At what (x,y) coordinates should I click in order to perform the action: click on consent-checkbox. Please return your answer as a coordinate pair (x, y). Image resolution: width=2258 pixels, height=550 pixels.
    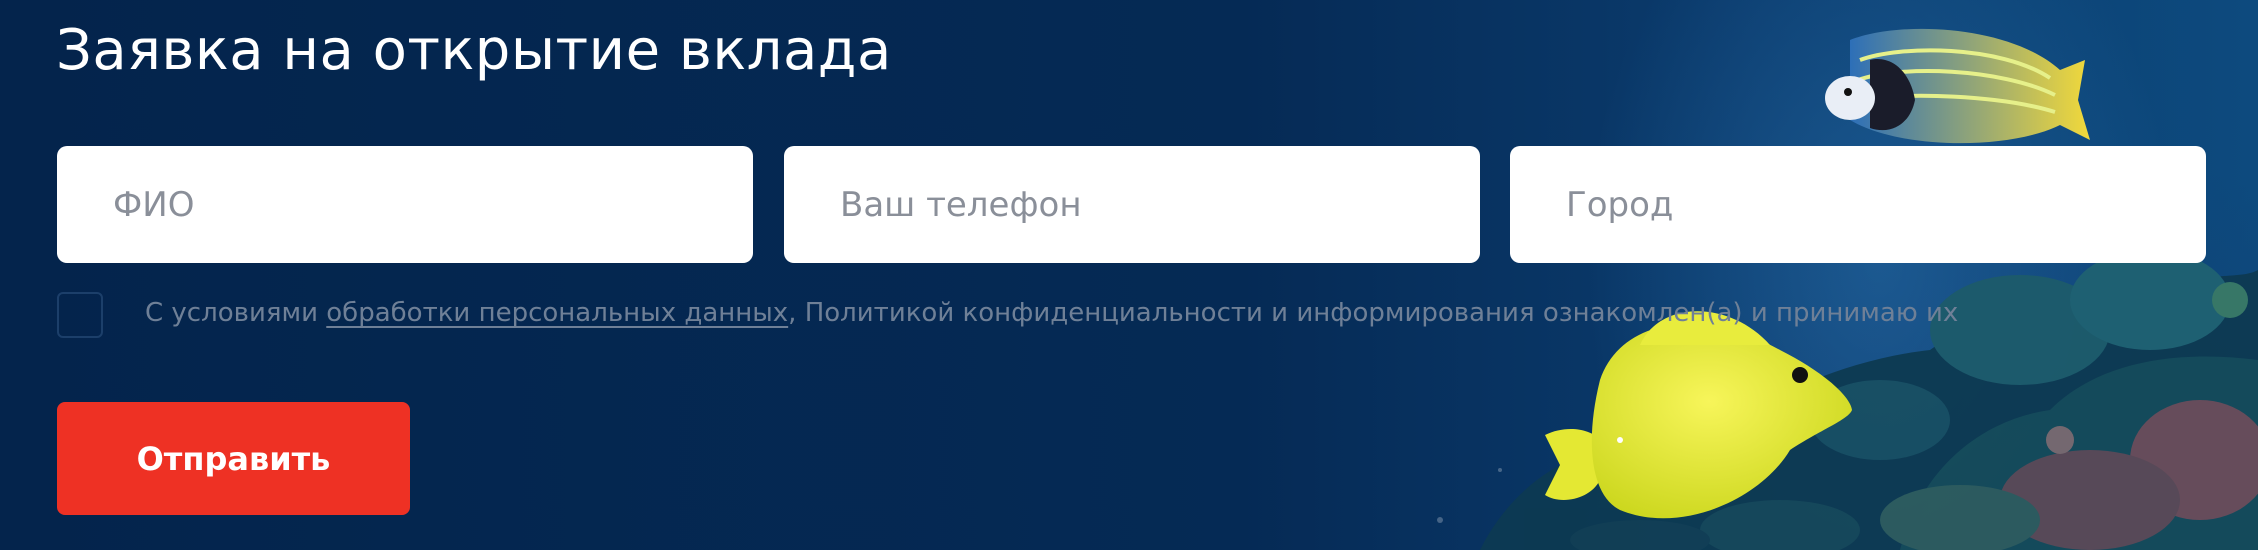
    Looking at the image, I should click on (80, 315).